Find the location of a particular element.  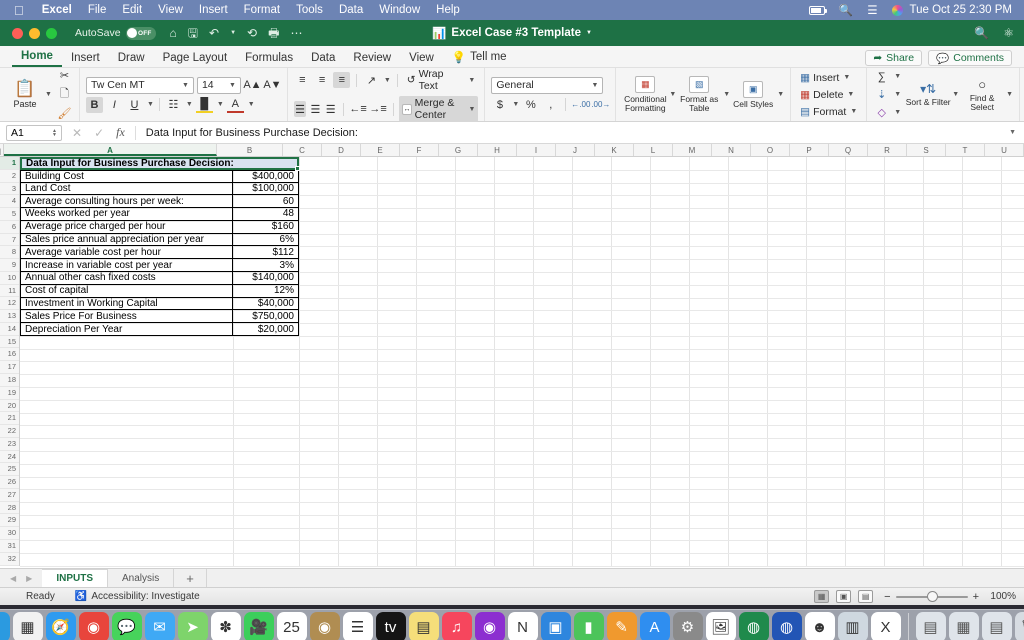

trash-icon: 🗑 is located at coordinates (1019, 626).